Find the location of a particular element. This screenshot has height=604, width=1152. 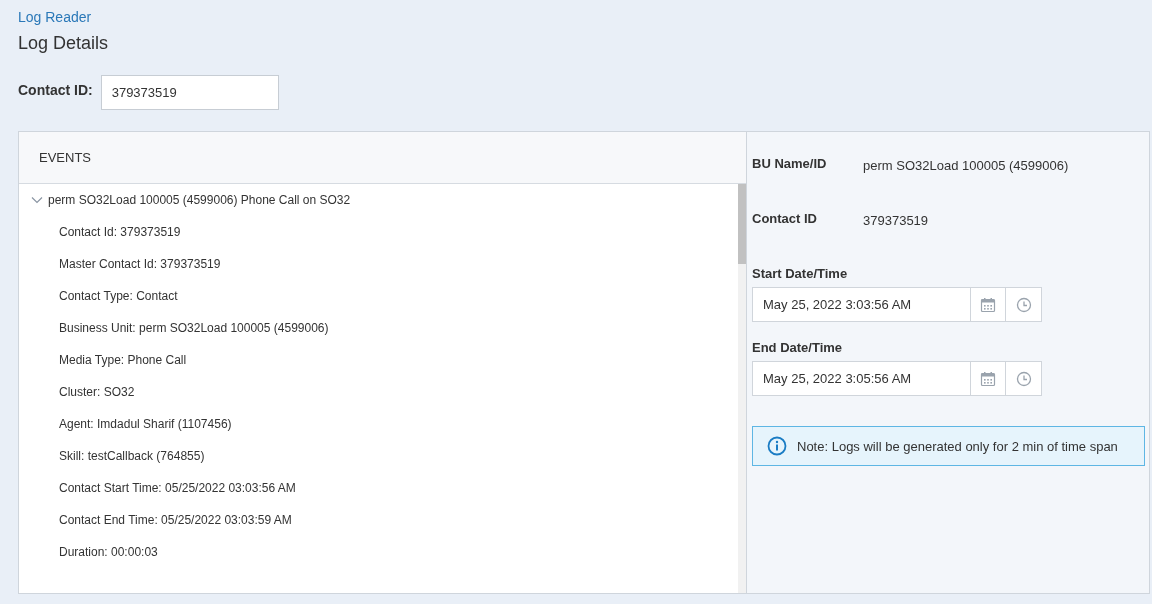

event-detail: Business Unit: perm SO32Load 100005 (4599006) is located at coordinates (193, 328).